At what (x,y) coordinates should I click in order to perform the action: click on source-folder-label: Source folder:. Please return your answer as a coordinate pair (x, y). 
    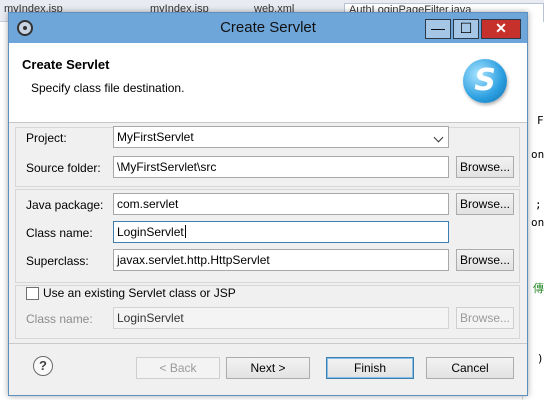
    Looking at the image, I should click on (63, 168).